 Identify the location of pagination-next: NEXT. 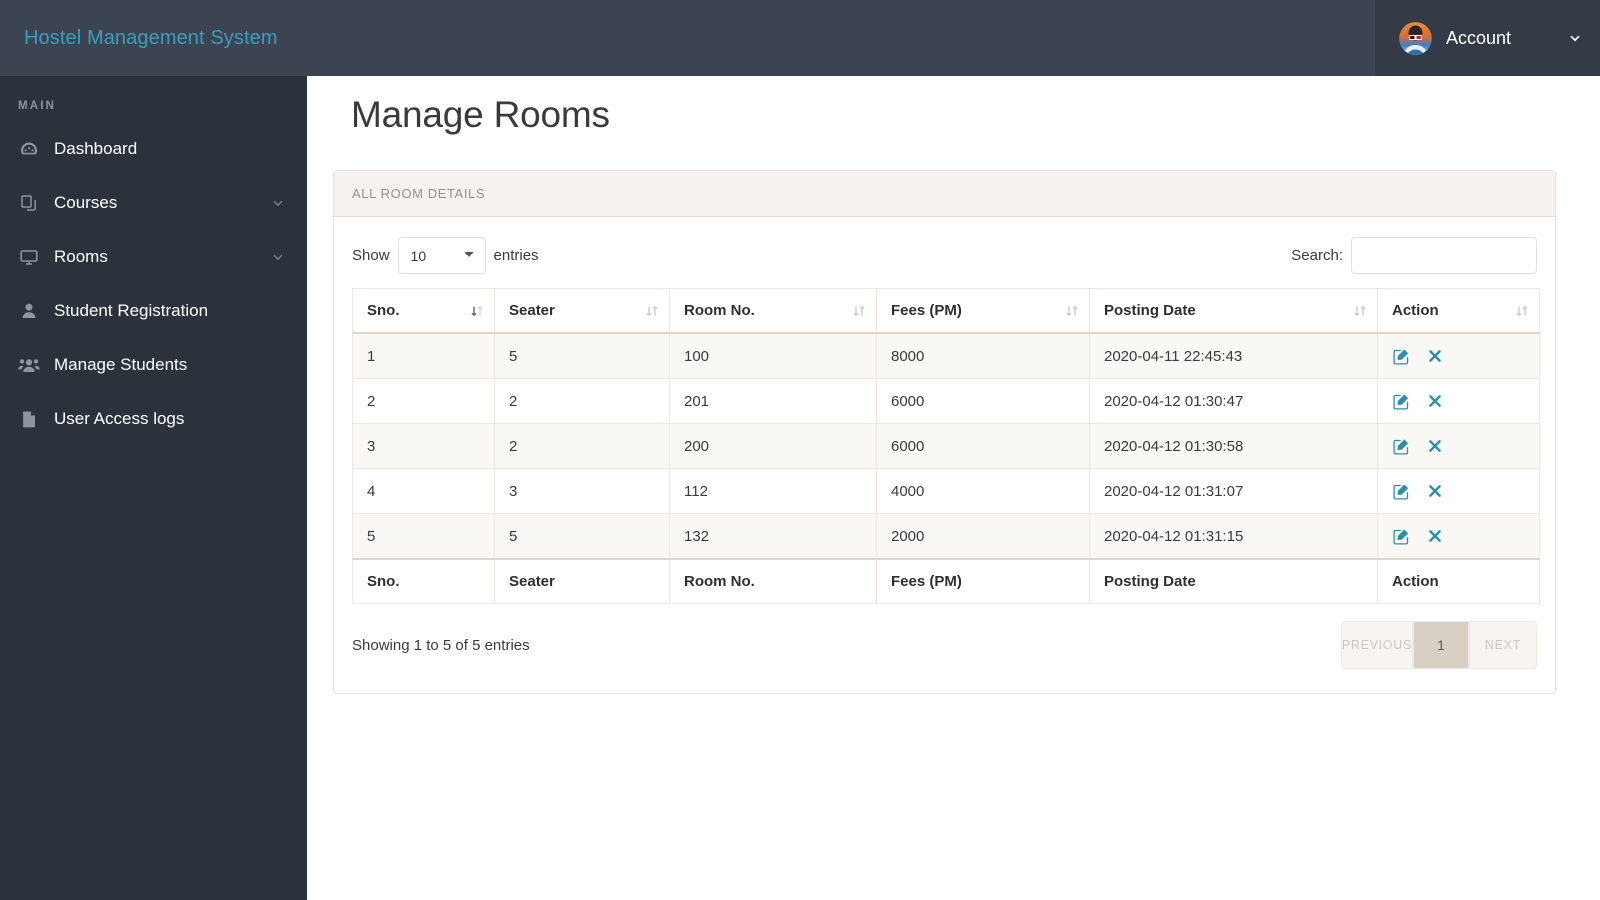
(1503, 645).